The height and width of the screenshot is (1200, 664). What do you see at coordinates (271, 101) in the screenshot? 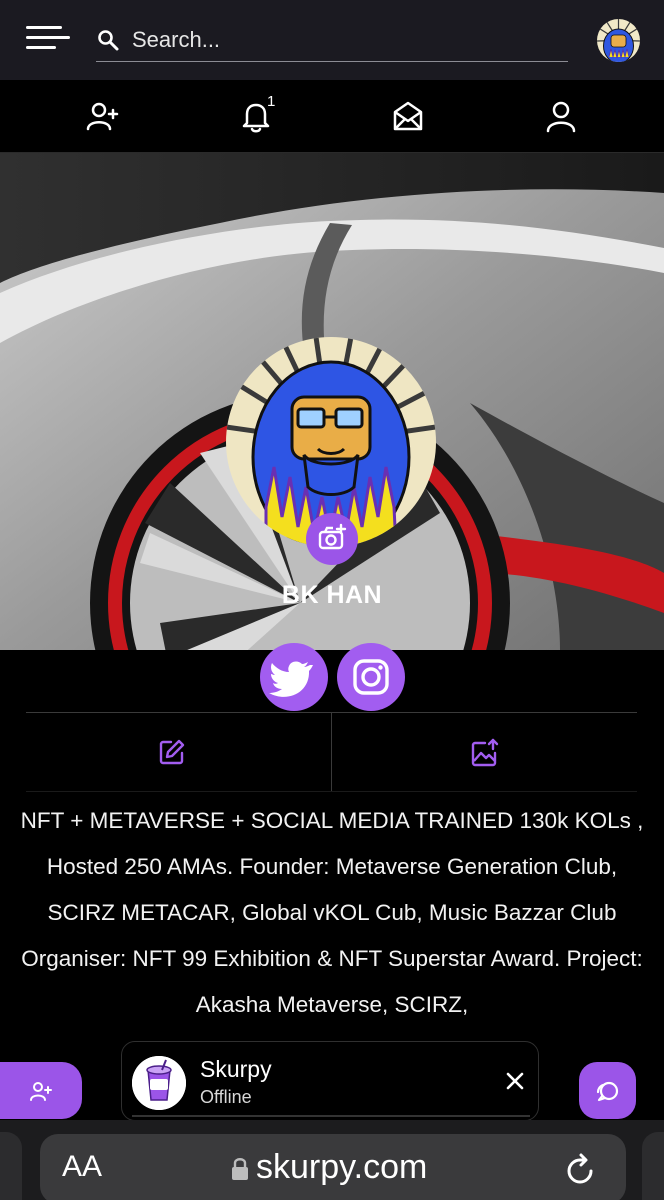
I see `notification-count: 1` at bounding box center [271, 101].